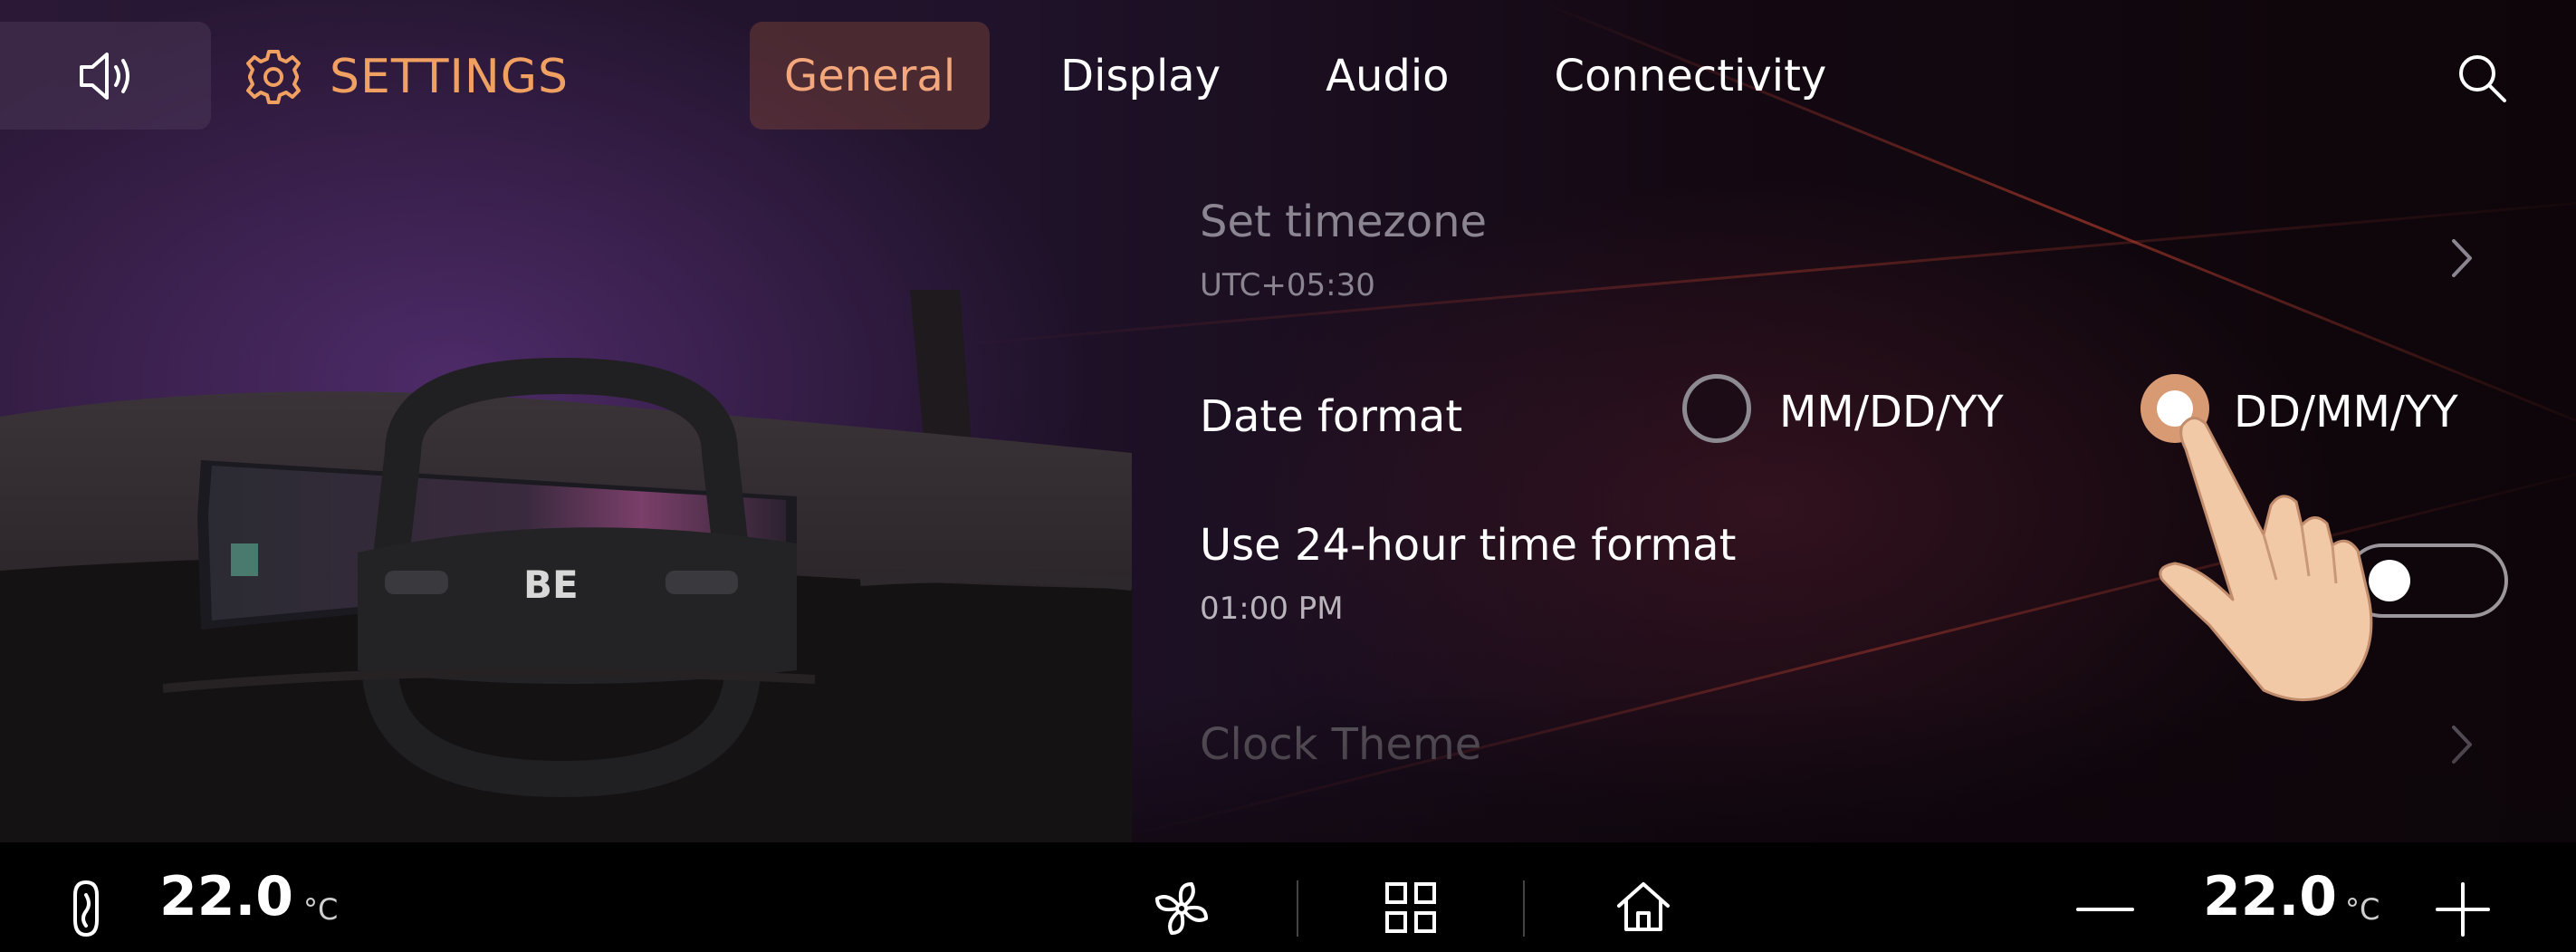  What do you see at coordinates (86, 909) in the screenshot?
I see `seat-heat-icon` at bounding box center [86, 909].